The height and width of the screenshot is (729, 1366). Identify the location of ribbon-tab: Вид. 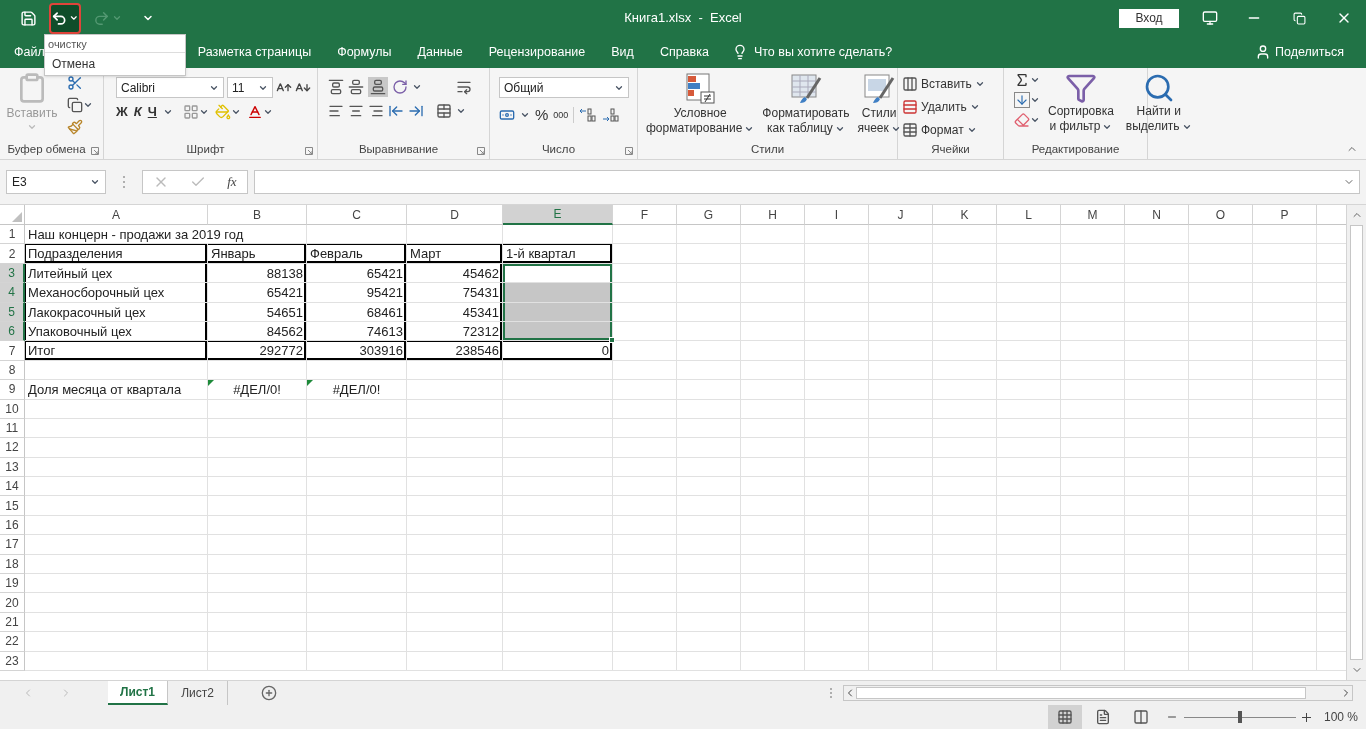
(622, 52).